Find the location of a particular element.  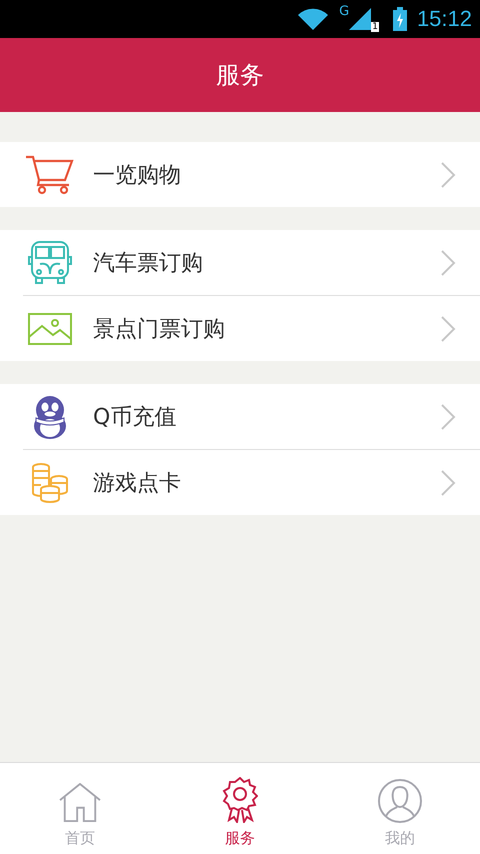

wifi-icon is located at coordinates (313, 19).